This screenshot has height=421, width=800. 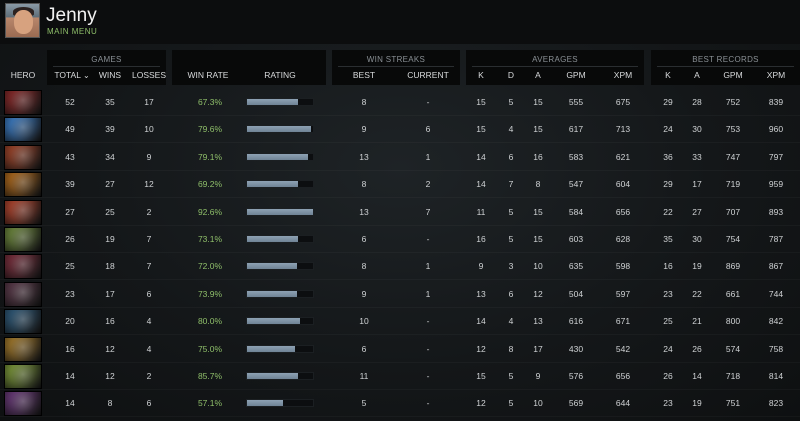 I want to click on cell-best-streak: 6, so click(x=364, y=239).